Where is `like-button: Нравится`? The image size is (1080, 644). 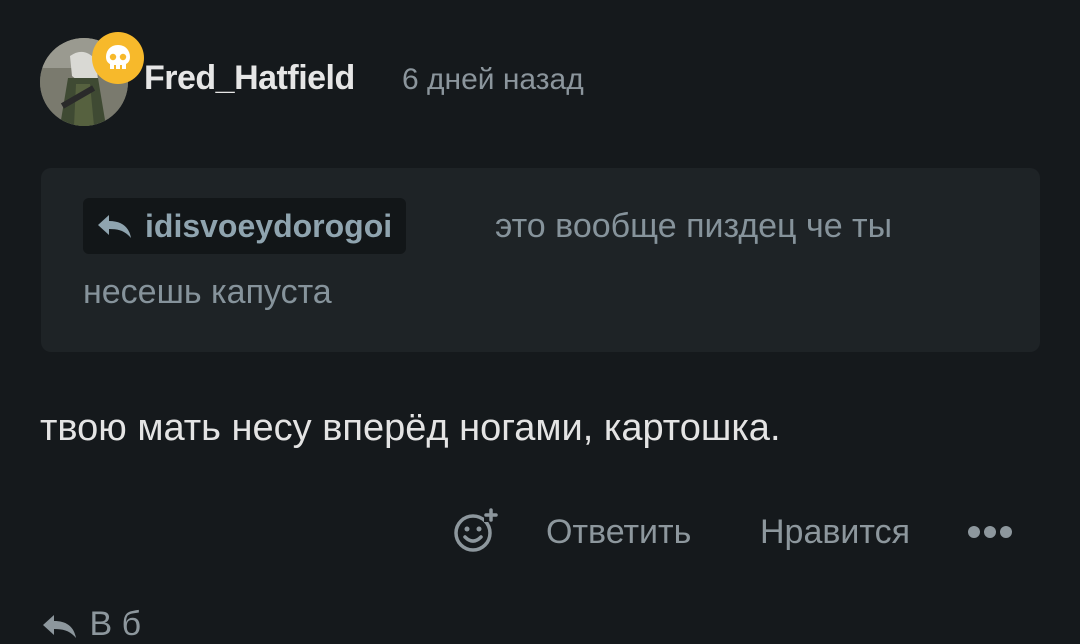
like-button: Нравится is located at coordinates (835, 532).